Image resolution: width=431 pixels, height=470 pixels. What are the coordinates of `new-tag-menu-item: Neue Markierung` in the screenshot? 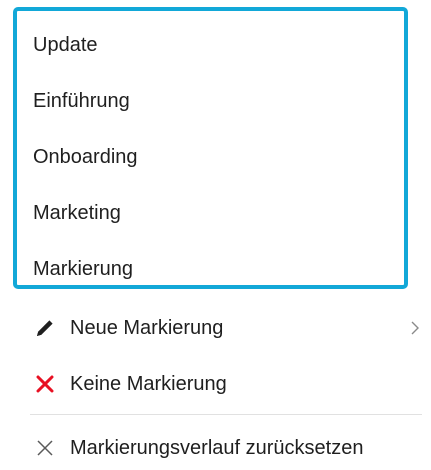 It's located at (128, 328).